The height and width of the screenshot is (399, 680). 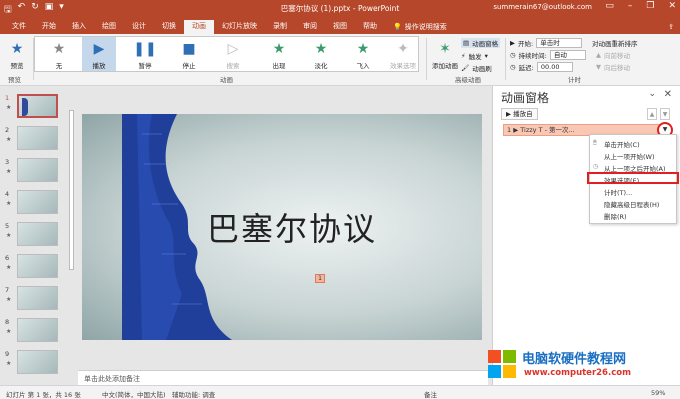 I want to click on tab-record: 录制, so click(x=280, y=27).